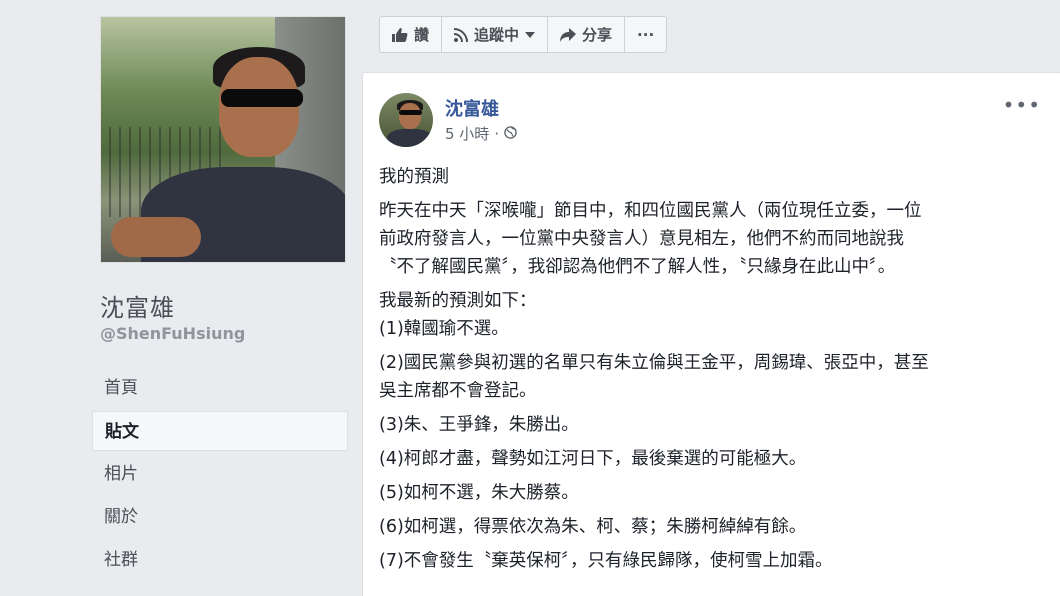  What do you see at coordinates (479, 425) in the screenshot?
I see `post-line: (3)朱、王爭鋒，朱勝出。` at bounding box center [479, 425].